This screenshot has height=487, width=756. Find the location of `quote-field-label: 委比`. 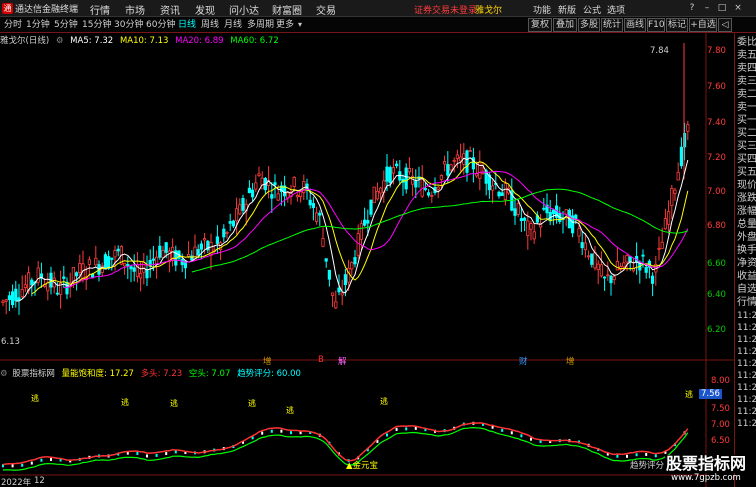

quote-field-label: 委比 is located at coordinates (746, 42).